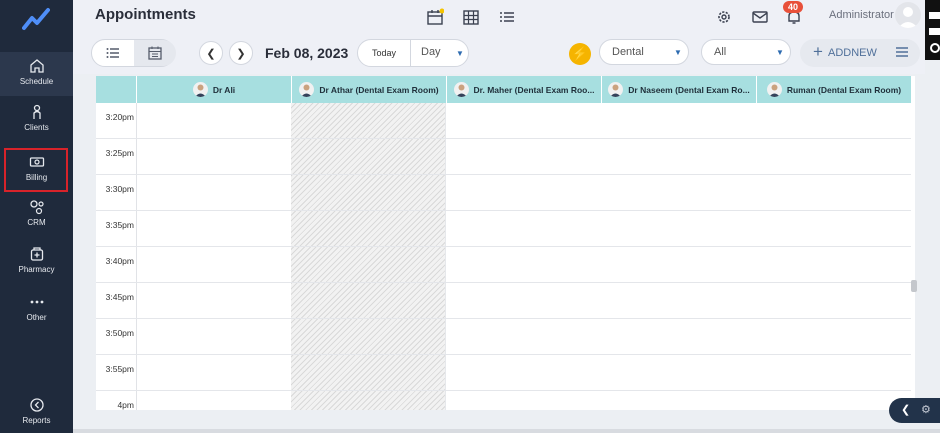 This screenshot has width=940, height=433. I want to click on department-value: Dental, so click(628, 52).